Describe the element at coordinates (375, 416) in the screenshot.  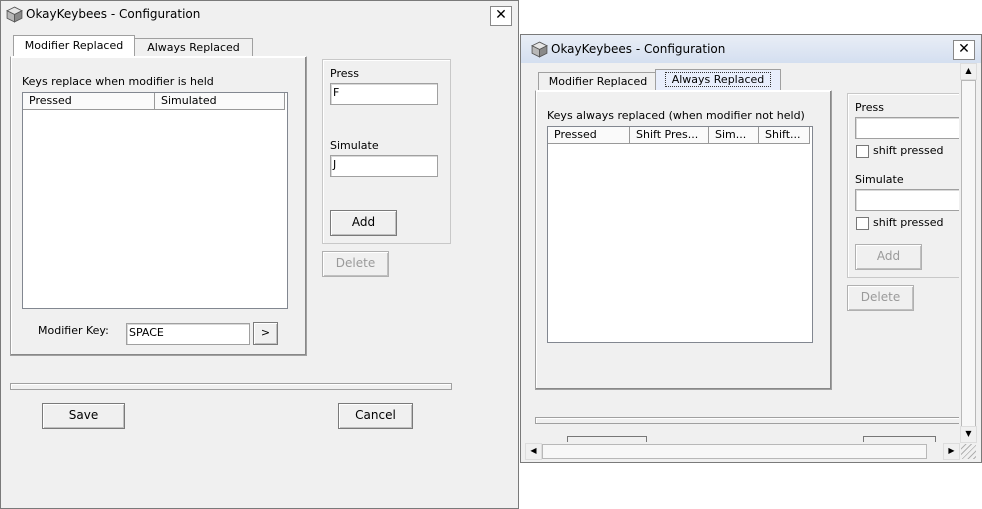
I see `cancel-button: Cancel` at that location.